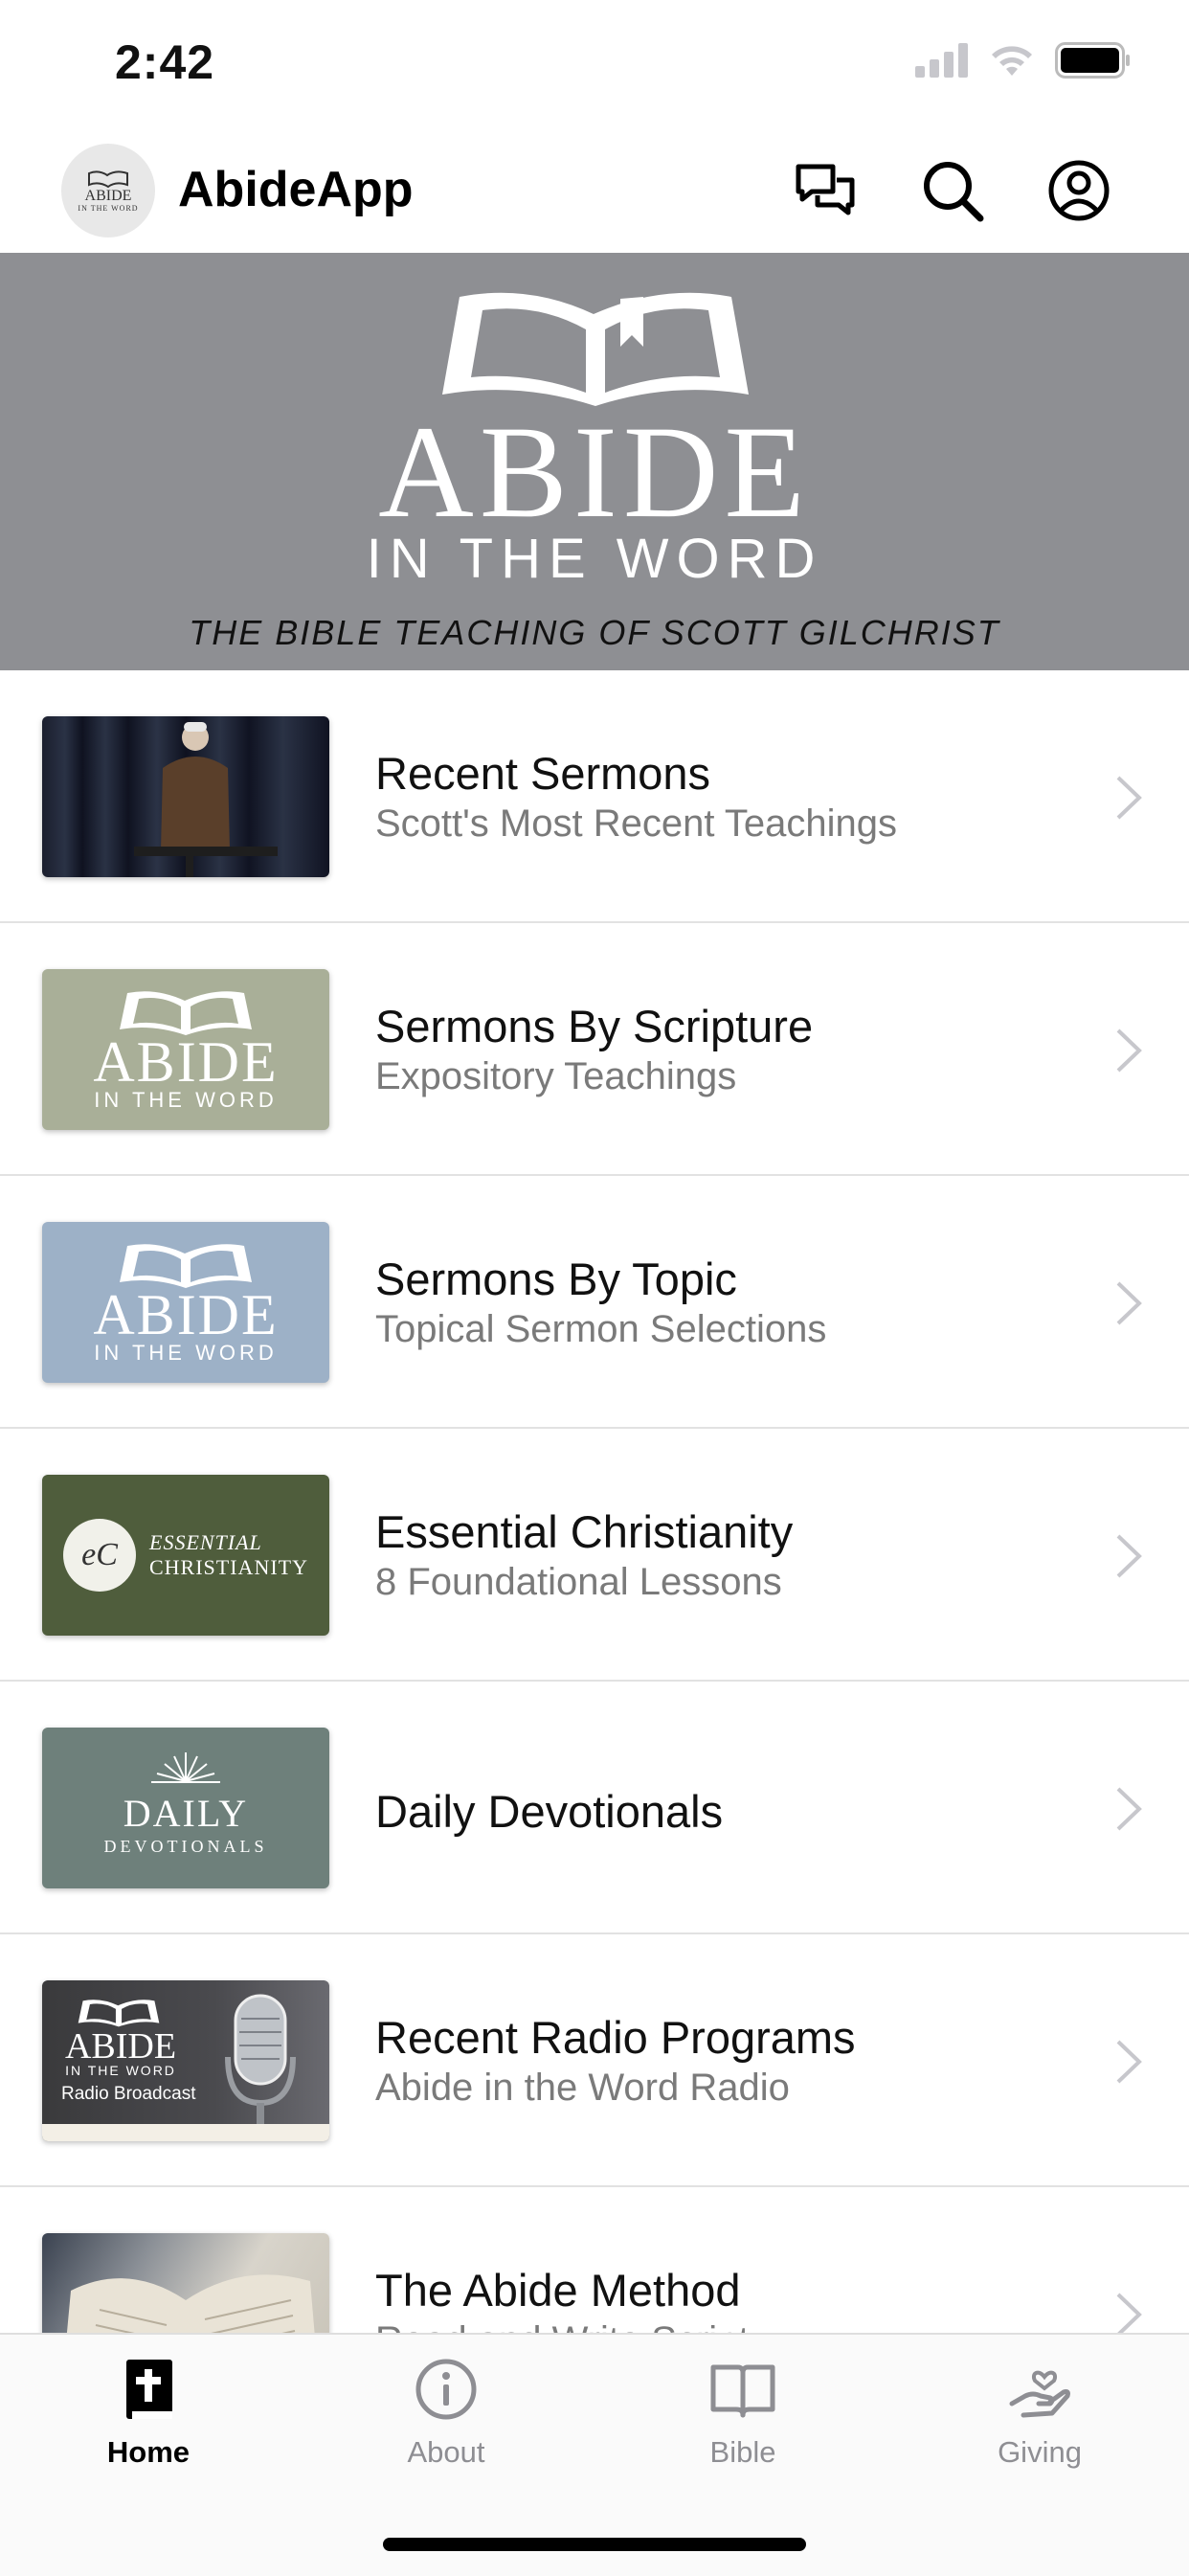  Describe the element at coordinates (296, 189) in the screenshot. I see `app-title: AbideApp` at that location.